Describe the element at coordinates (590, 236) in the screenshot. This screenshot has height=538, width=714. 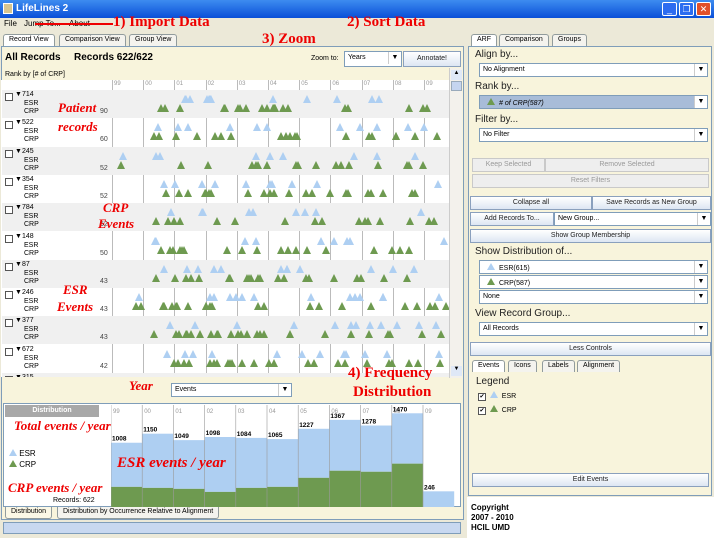
I see `show-group-membership-button: Show Group Membership` at that location.